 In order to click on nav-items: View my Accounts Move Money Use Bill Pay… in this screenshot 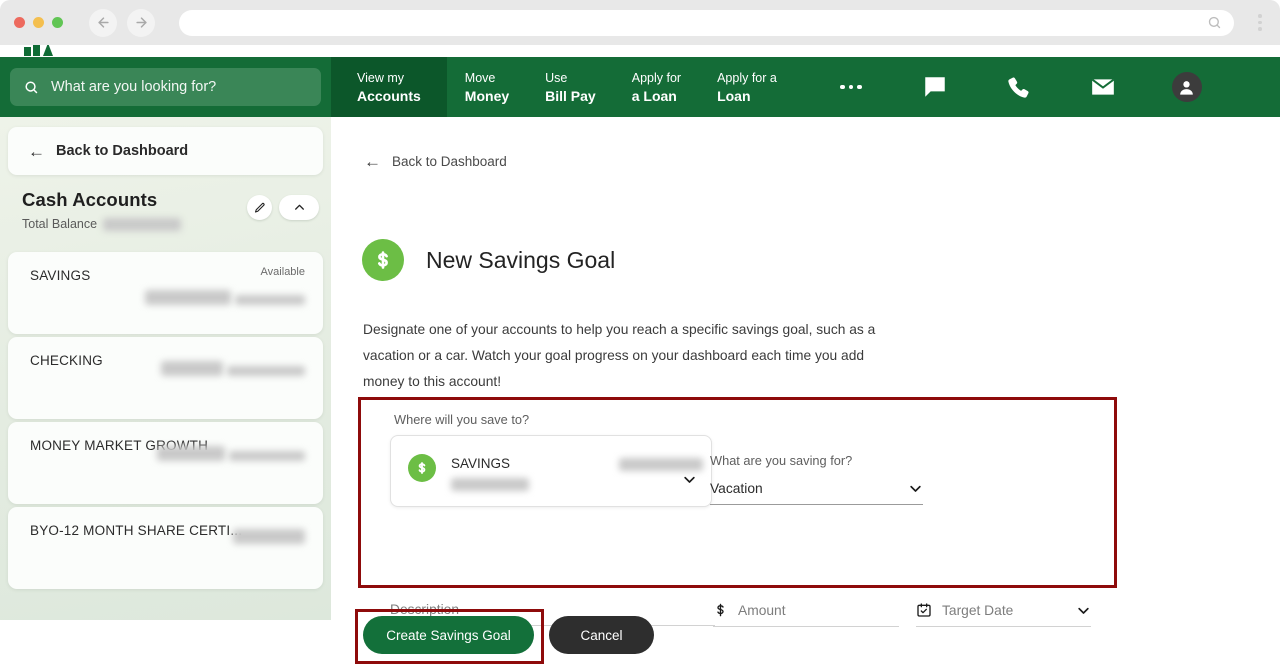, I will do `click(563, 87)`.